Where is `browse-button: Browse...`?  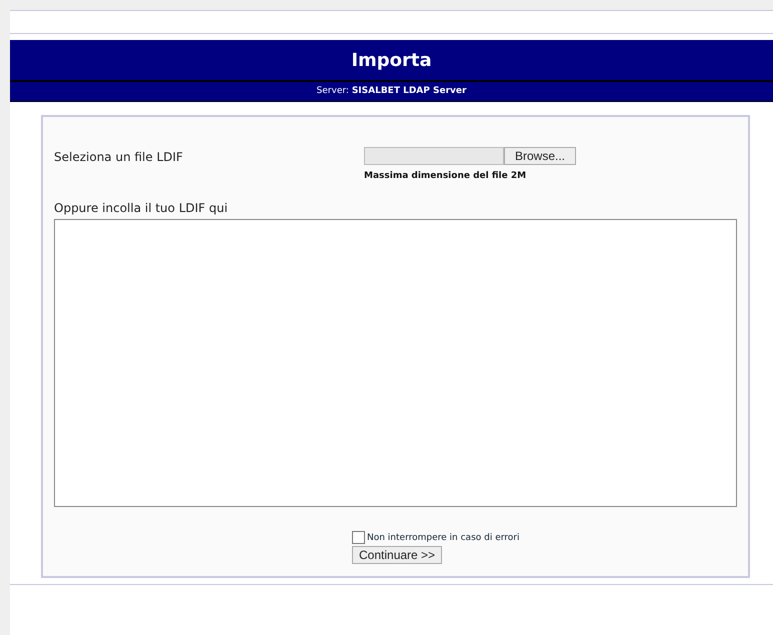
browse-button: Browse... is located at coordinates (540, 156).